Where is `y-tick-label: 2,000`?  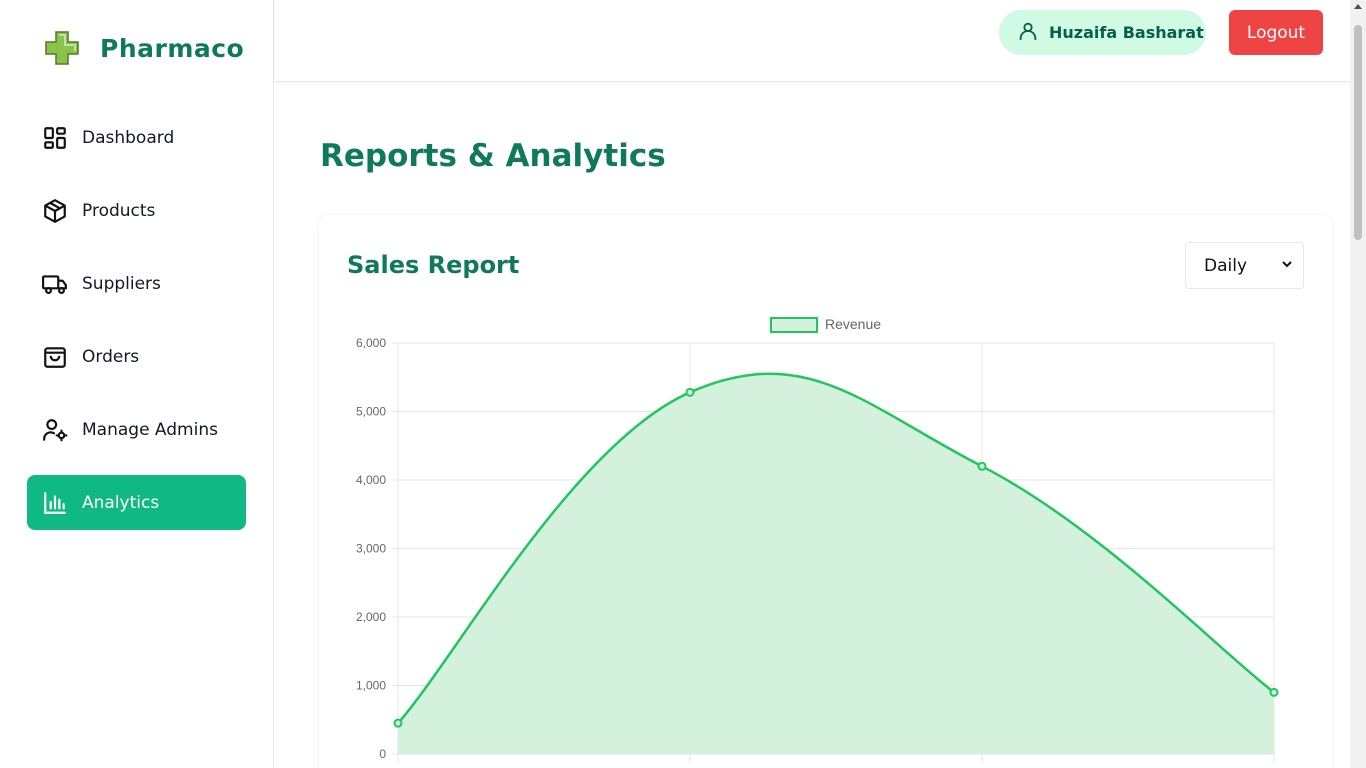
y-tick-label: 2,000 is located at coordinates (371, 617).